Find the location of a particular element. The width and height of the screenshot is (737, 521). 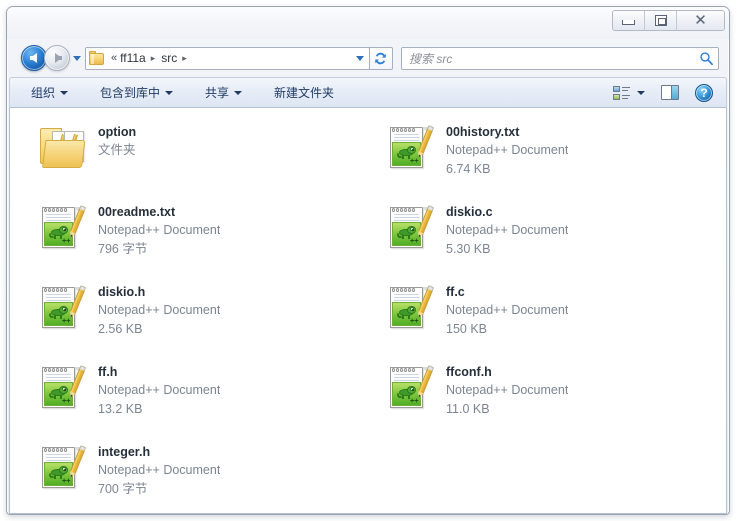

file-meta: ff.c Notepad++ Document 150 KB is located at coordinates (507, 310).